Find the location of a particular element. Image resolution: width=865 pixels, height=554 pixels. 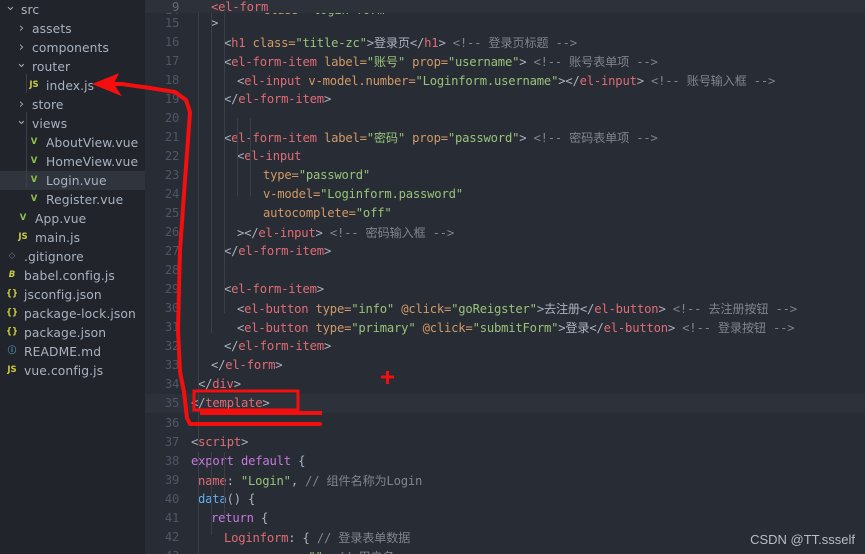

sidebar-item-aboutview-vue: V AboutView.vue is located at coordinates (72, 142).